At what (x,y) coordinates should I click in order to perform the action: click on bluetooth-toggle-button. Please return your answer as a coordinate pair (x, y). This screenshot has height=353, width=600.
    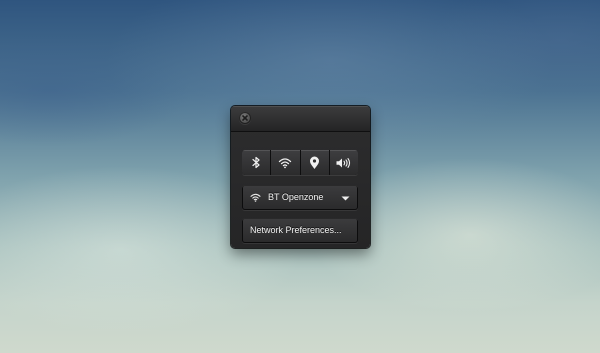
    Looking at the image, I should click on (257, 162).